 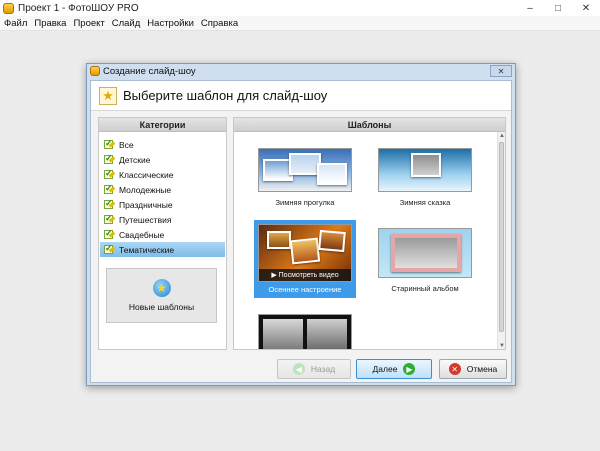 I want to click on category-item-thematic: Тематические, so click(x=162, y=249).